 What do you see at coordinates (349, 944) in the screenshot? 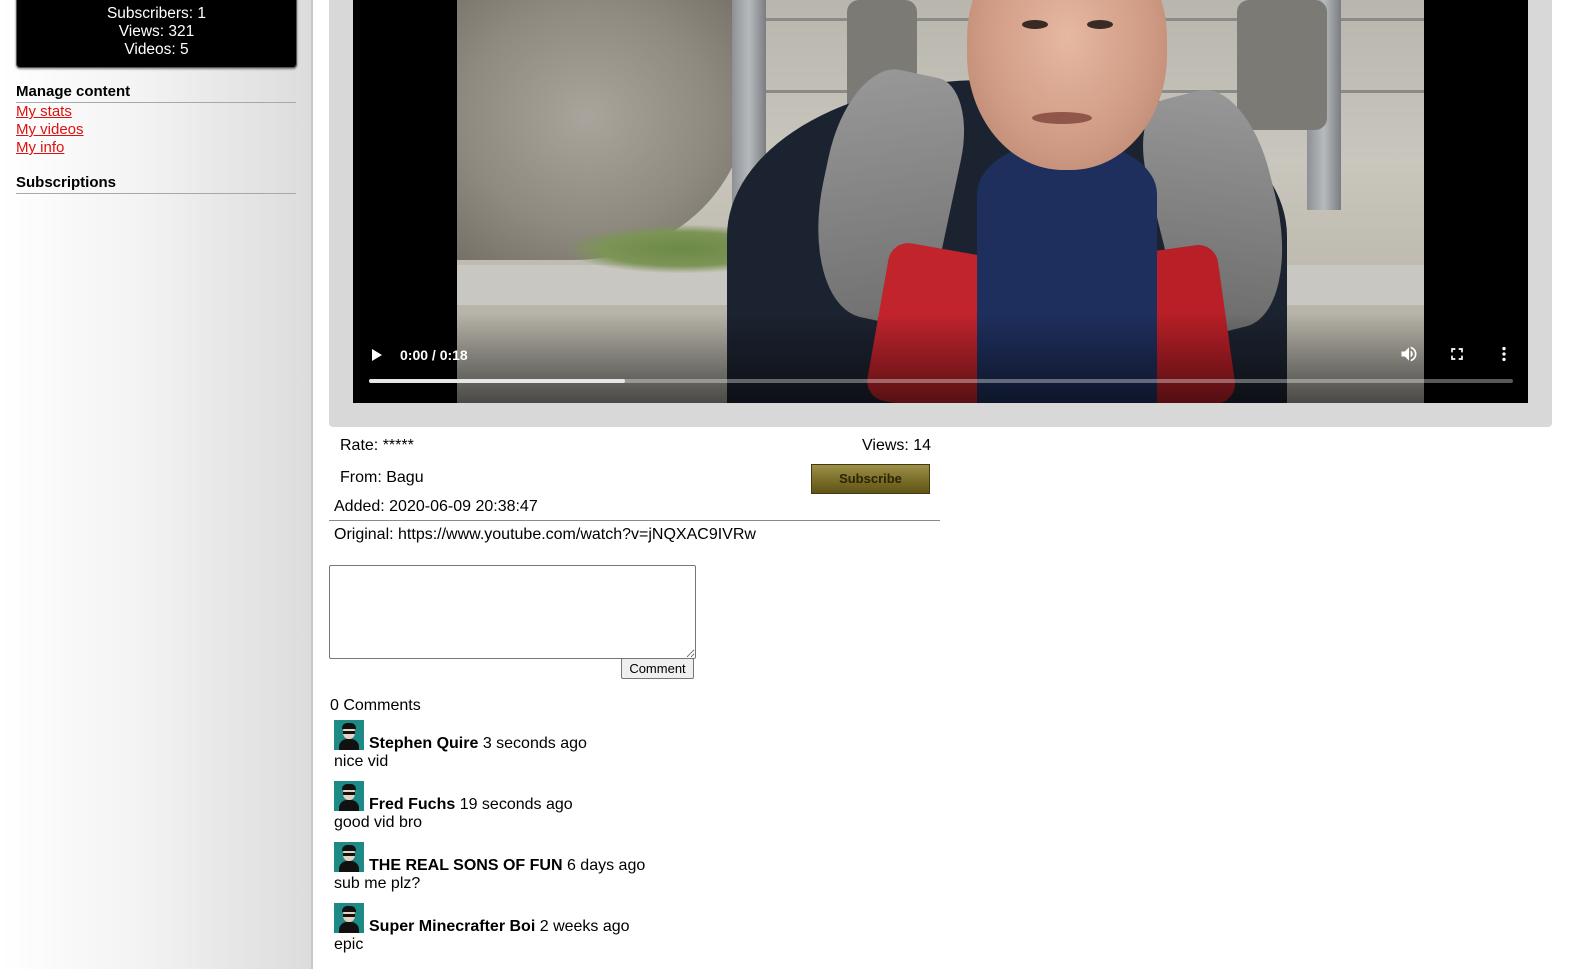
I see `comment-text: epic` at bounding box center [349, 944].